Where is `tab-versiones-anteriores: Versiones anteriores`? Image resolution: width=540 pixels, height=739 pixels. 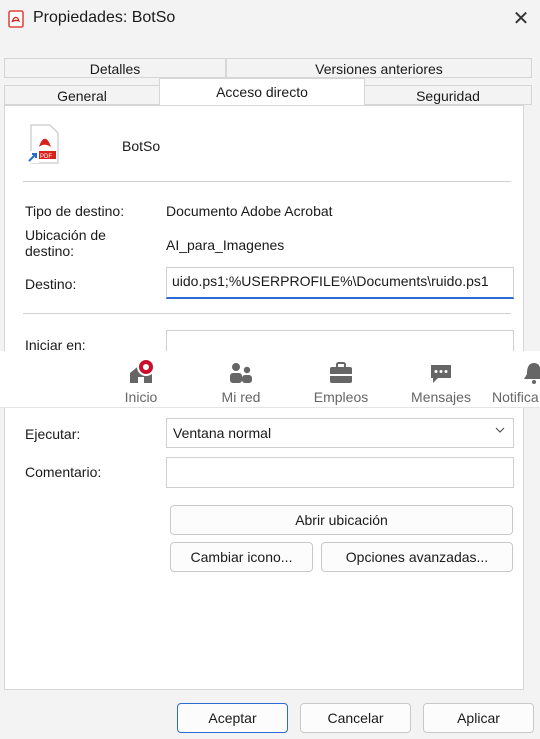 tab-versiones-anteriores: Versiones anteriores is located at coordinates (379, 68).